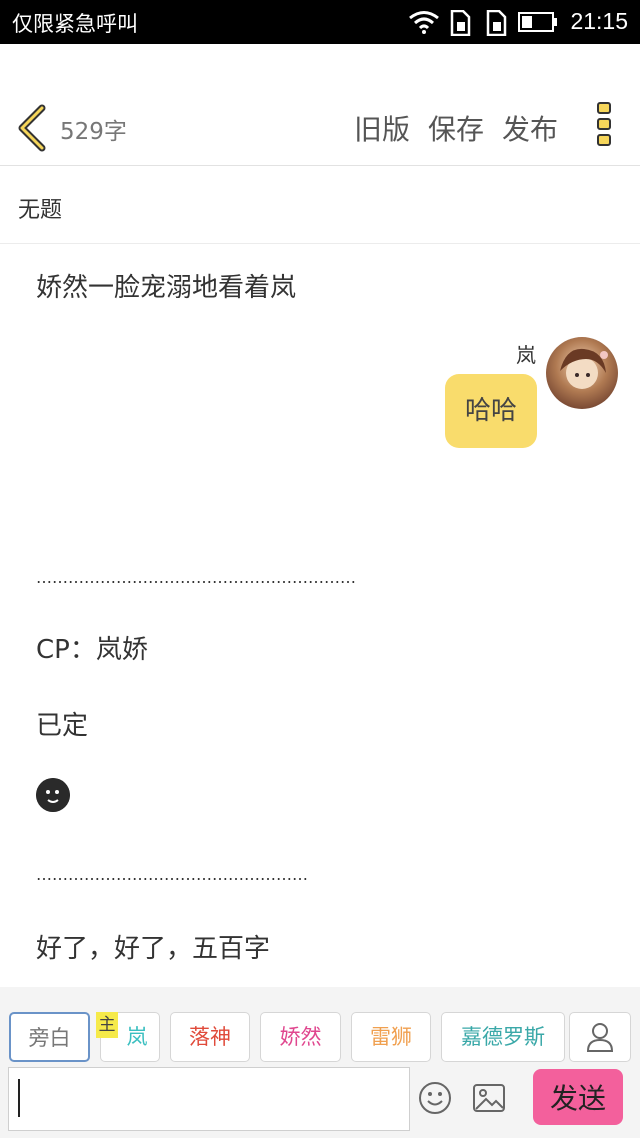 Image resolution: width=640 pixels, height=1138 pixels. I want to click on face-emoji-icon, so click(53, 795).